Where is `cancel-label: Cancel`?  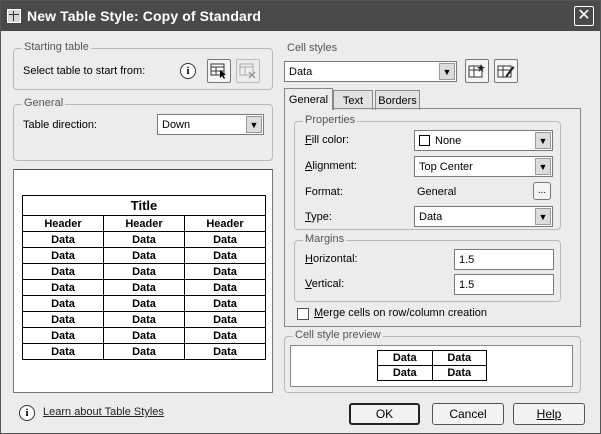
cancel-label: Cancel is located at coordinates (468, 414).